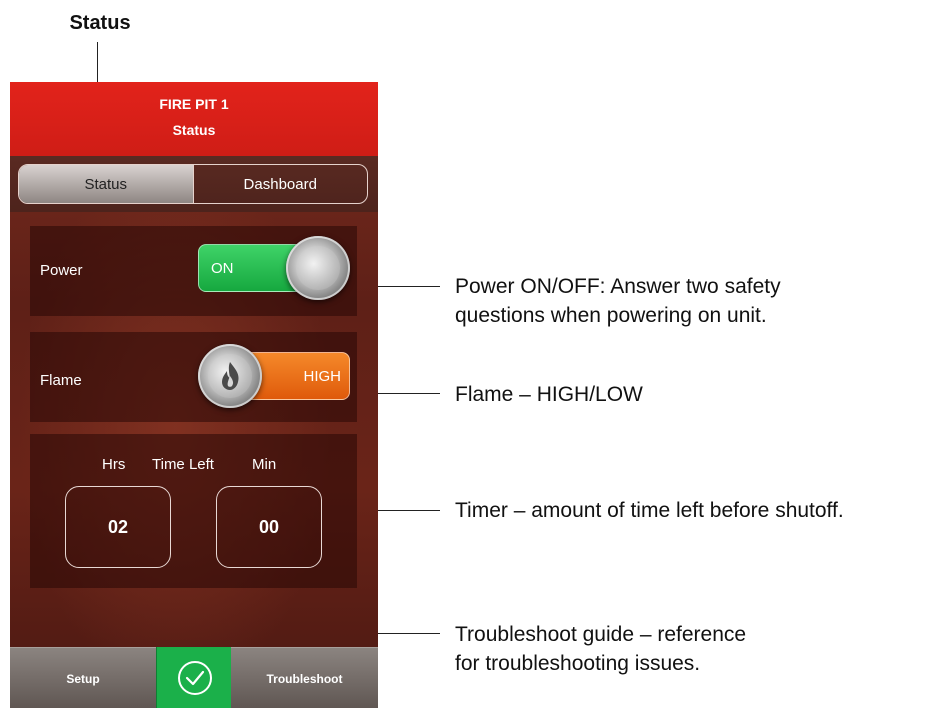  Describe the element at coordinates (601, 634) in the screenshot. I see `troubleshoot-callout-line1: Troubleshoot guide – reference` at that location.